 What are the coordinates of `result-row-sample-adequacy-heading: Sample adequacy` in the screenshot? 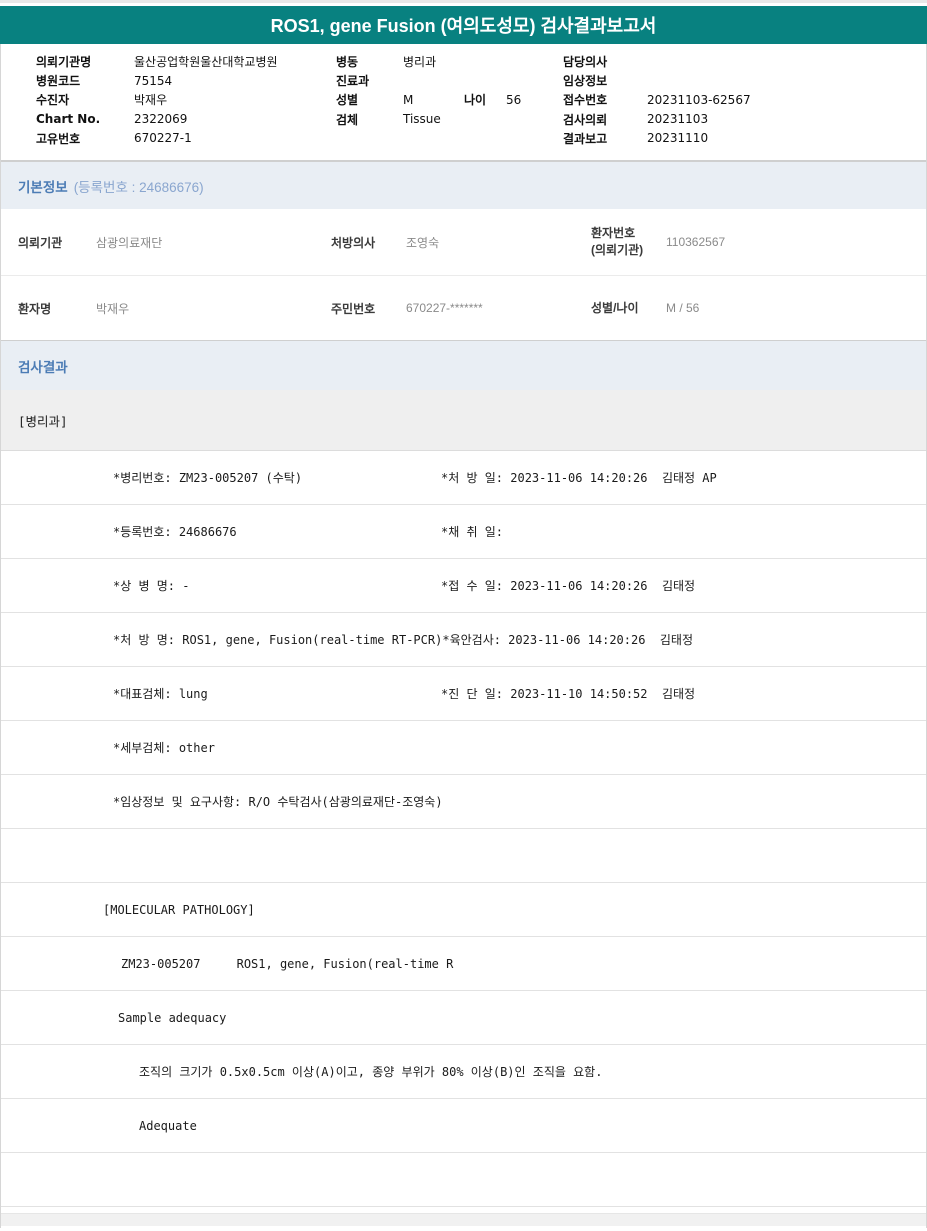 It's located at (463, 1018).